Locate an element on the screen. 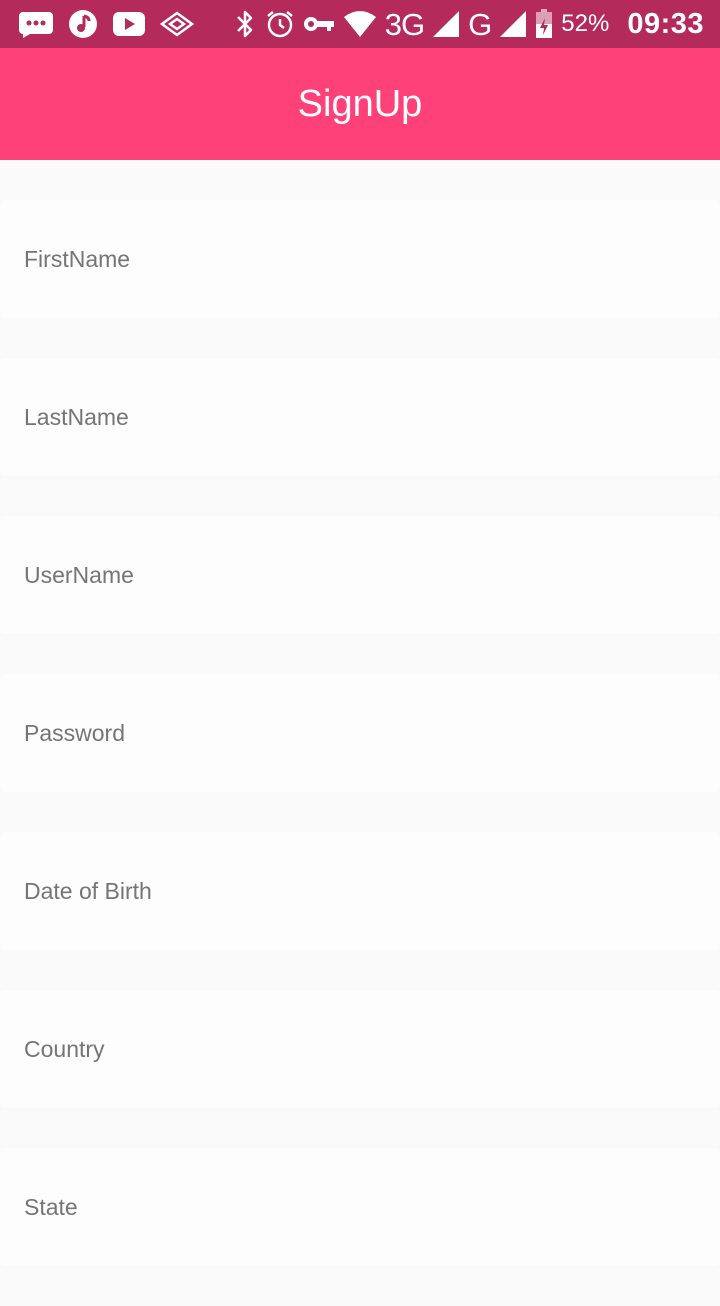 Image resolution: width=720 pixels, height=1306 pixels. vpn-diamond-icon is located at coordinates (177, 24).